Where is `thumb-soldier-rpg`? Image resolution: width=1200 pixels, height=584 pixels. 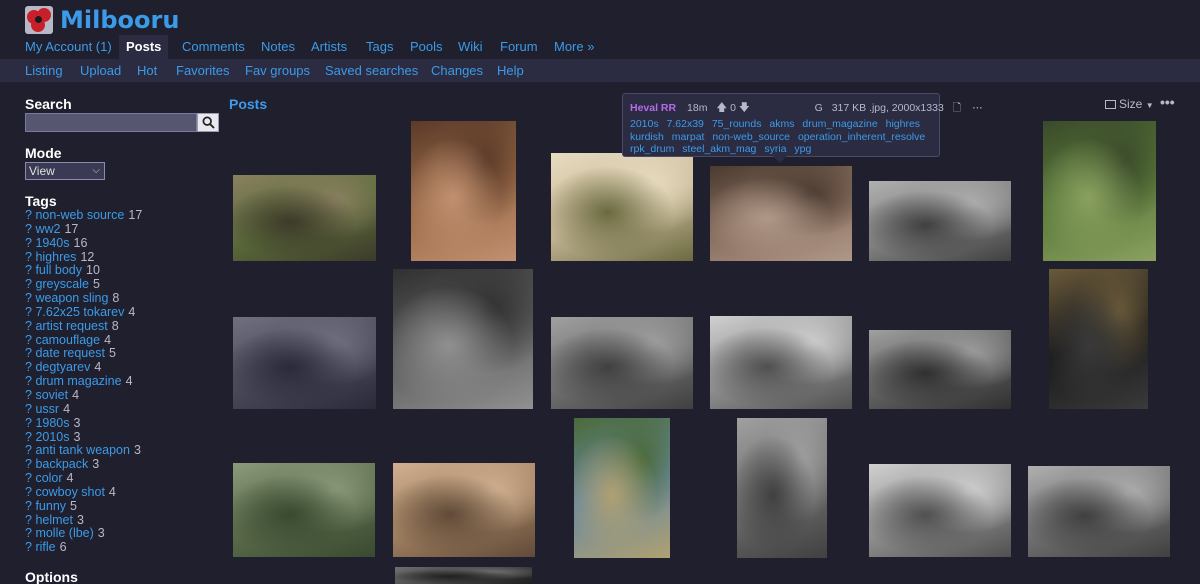 thumb-soldier-rpg is located at coordinates (463, 191).